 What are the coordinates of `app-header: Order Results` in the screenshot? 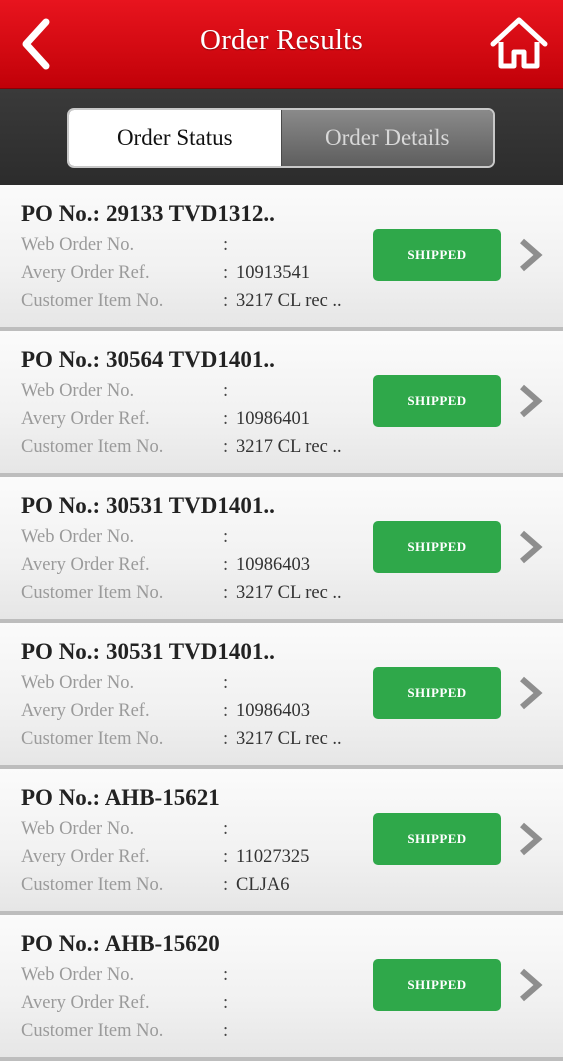 It's located at (281, 44).